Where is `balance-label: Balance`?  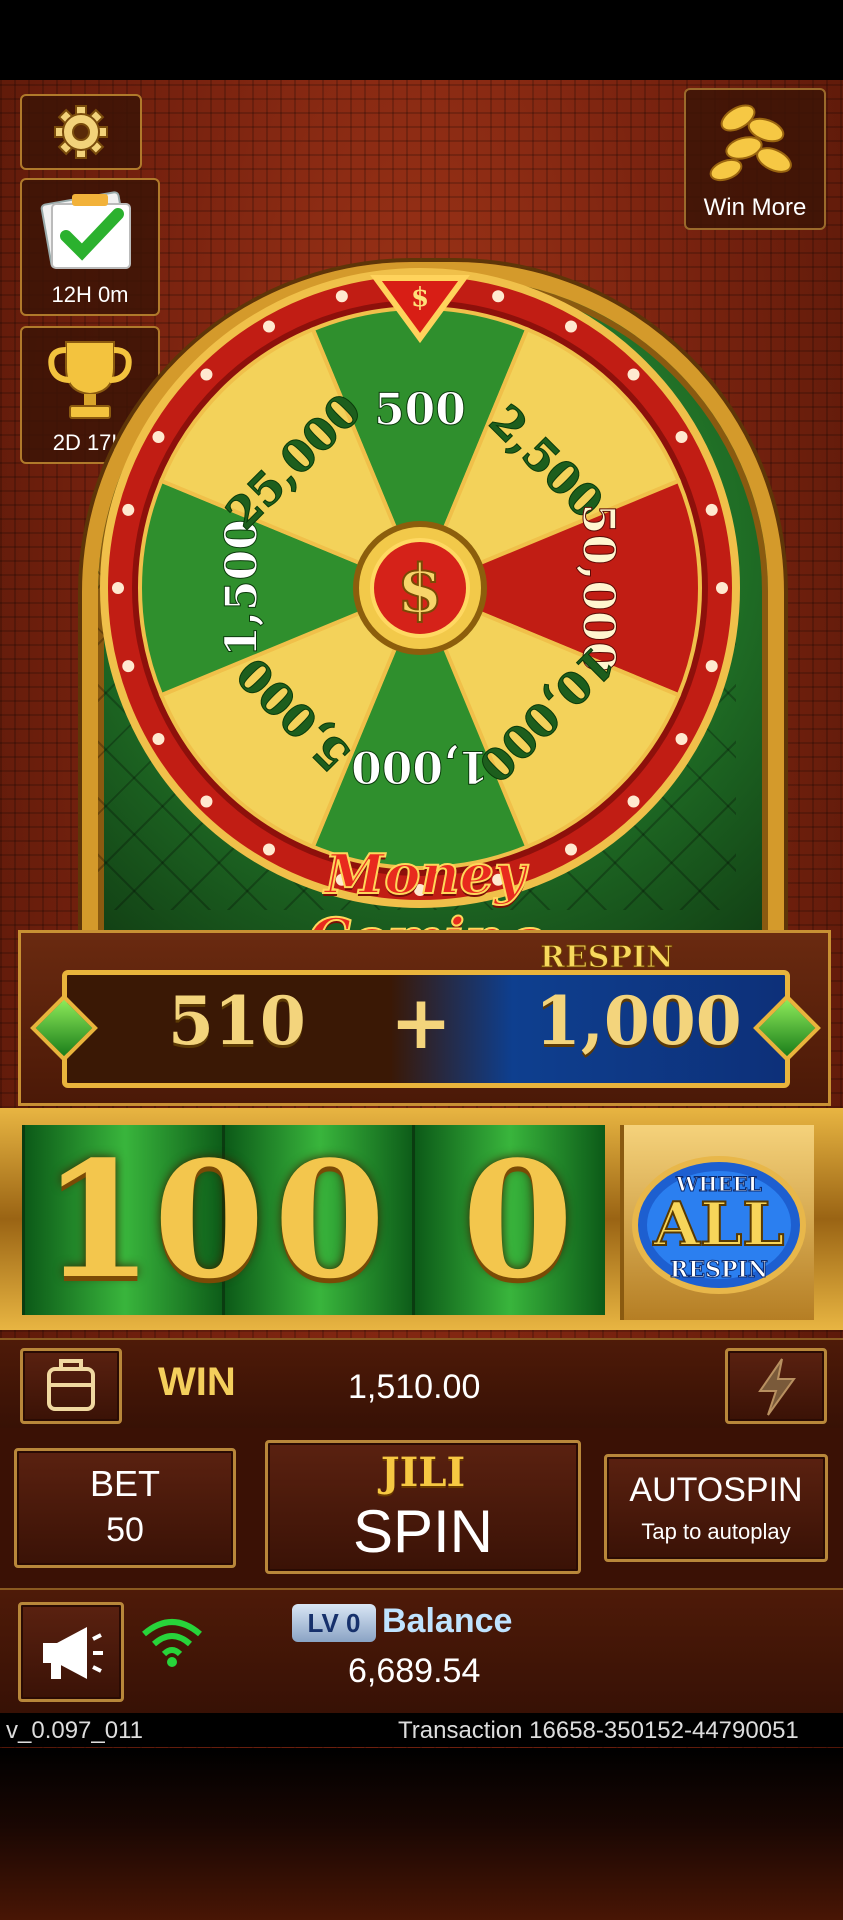
balance-label: Balance is located at coordinates (447, 1621).